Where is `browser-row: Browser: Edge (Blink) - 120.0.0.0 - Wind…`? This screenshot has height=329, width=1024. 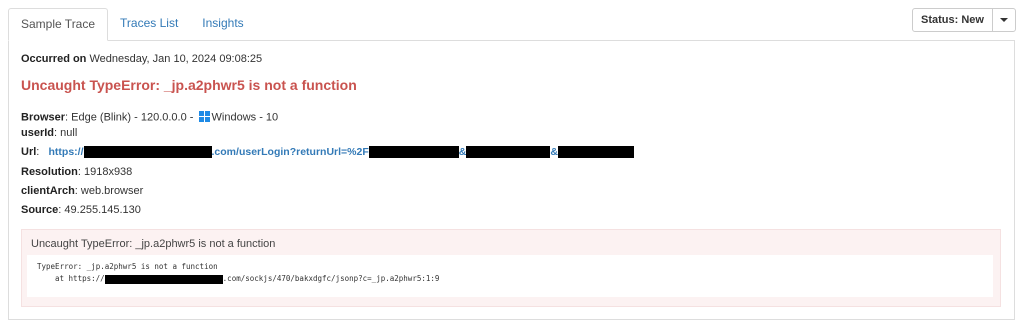 browser-row: Browser: Edge (Blink) - 120.0.0.0 - Wind… is located at coordinates (150, 117).